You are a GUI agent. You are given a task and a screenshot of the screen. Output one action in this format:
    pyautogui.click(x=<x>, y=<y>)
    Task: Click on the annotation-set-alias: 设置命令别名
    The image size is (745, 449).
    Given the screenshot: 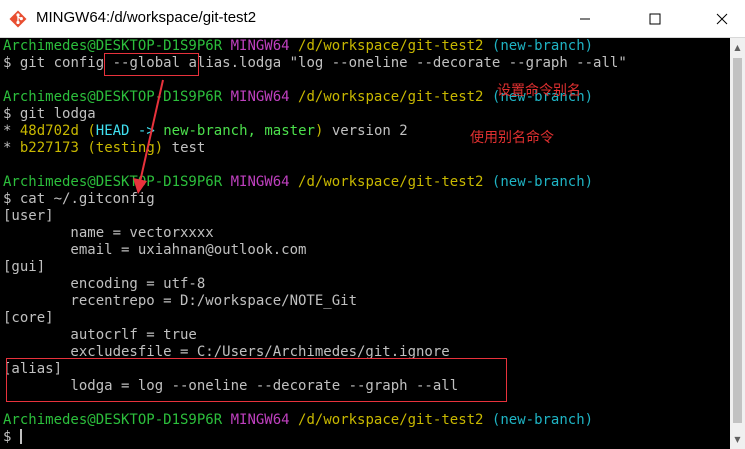 What is the action you would take?
    pyautogui.click(x=539, y=91)
    